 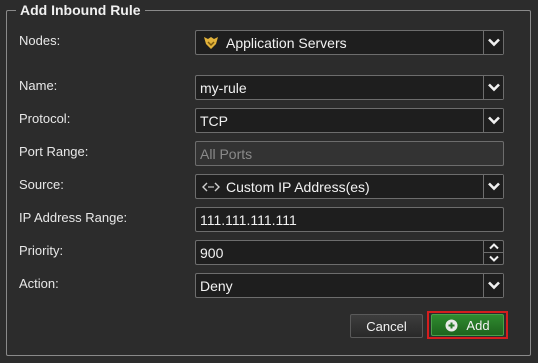 I want to click on app-servers-icon, so click(x=211, y=43).